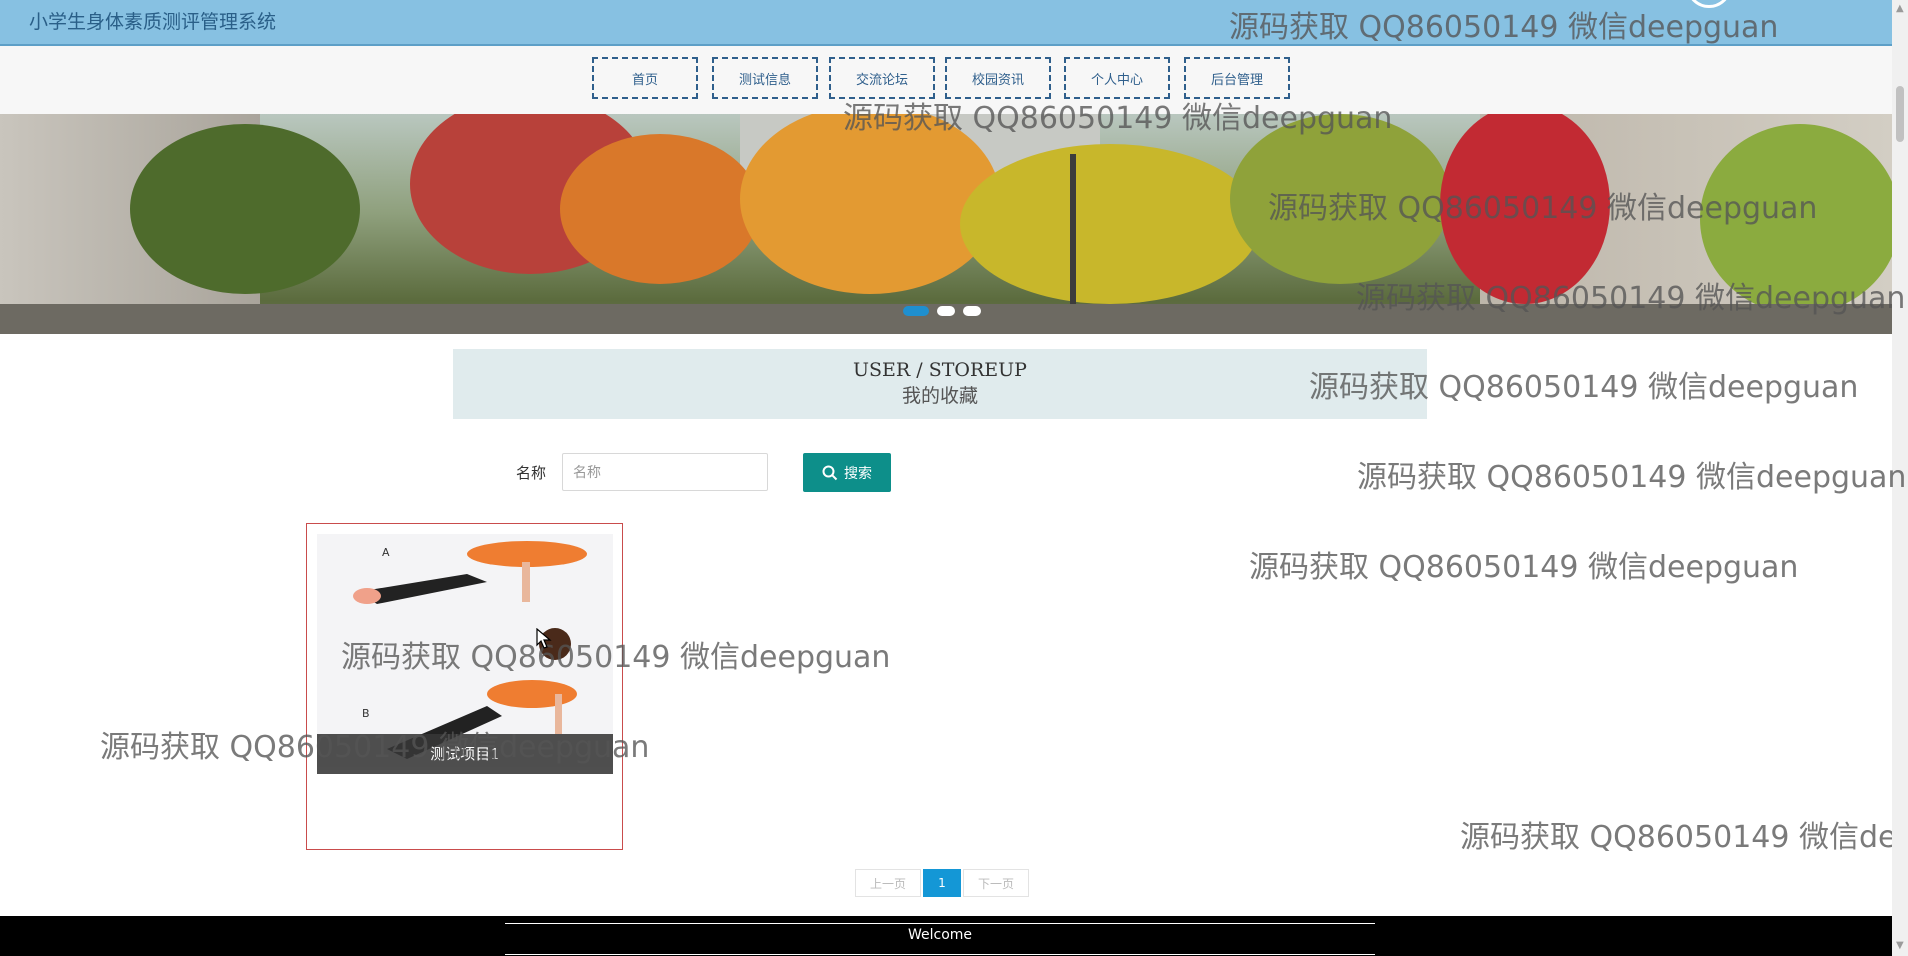 The width and height of the screenshot is (1908, 956). What do you see at coordinates (1237, 78) in the screenshot?
I see `nav-admin: 后台管理` at bounding box center [1237, 78].